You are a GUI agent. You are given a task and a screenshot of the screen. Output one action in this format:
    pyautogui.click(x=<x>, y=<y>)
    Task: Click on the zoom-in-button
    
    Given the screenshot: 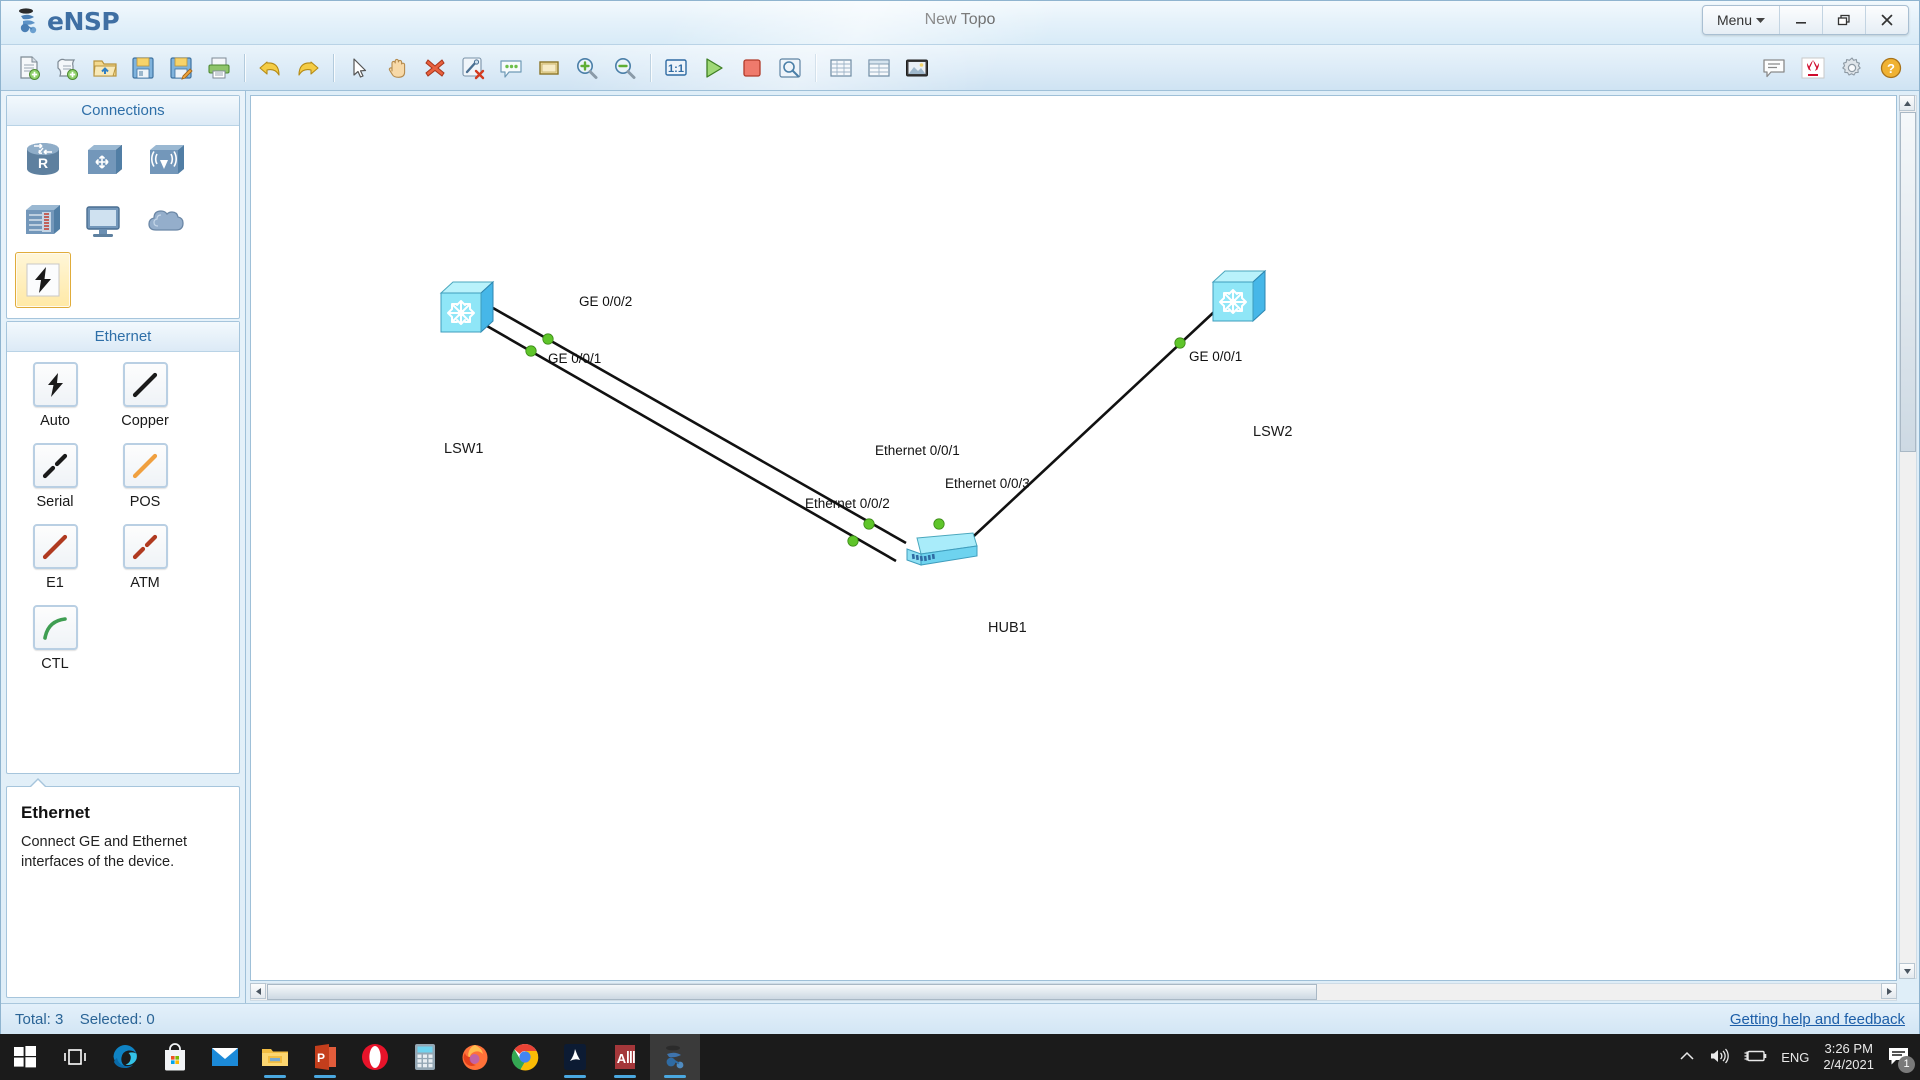 What is the action you would take?
    pyautogui.click(x=587, y=68)
    